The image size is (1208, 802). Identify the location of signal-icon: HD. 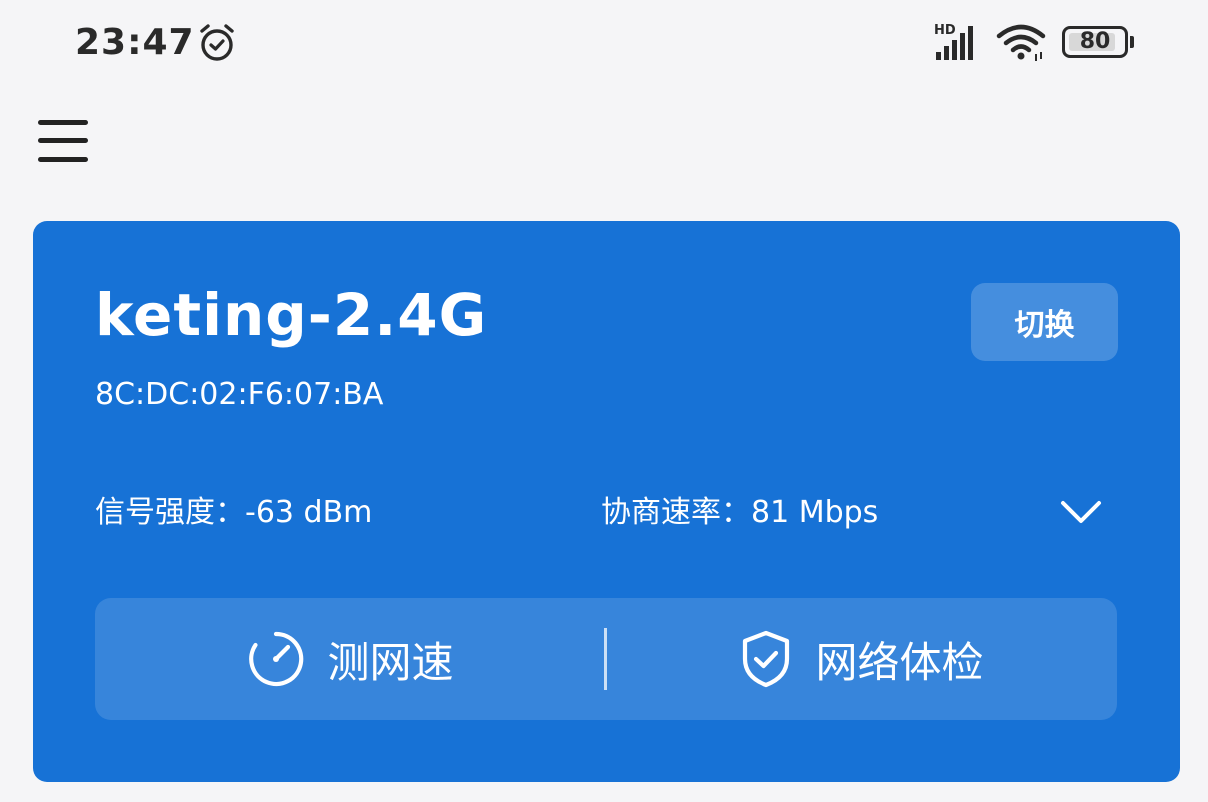
(953, 41).